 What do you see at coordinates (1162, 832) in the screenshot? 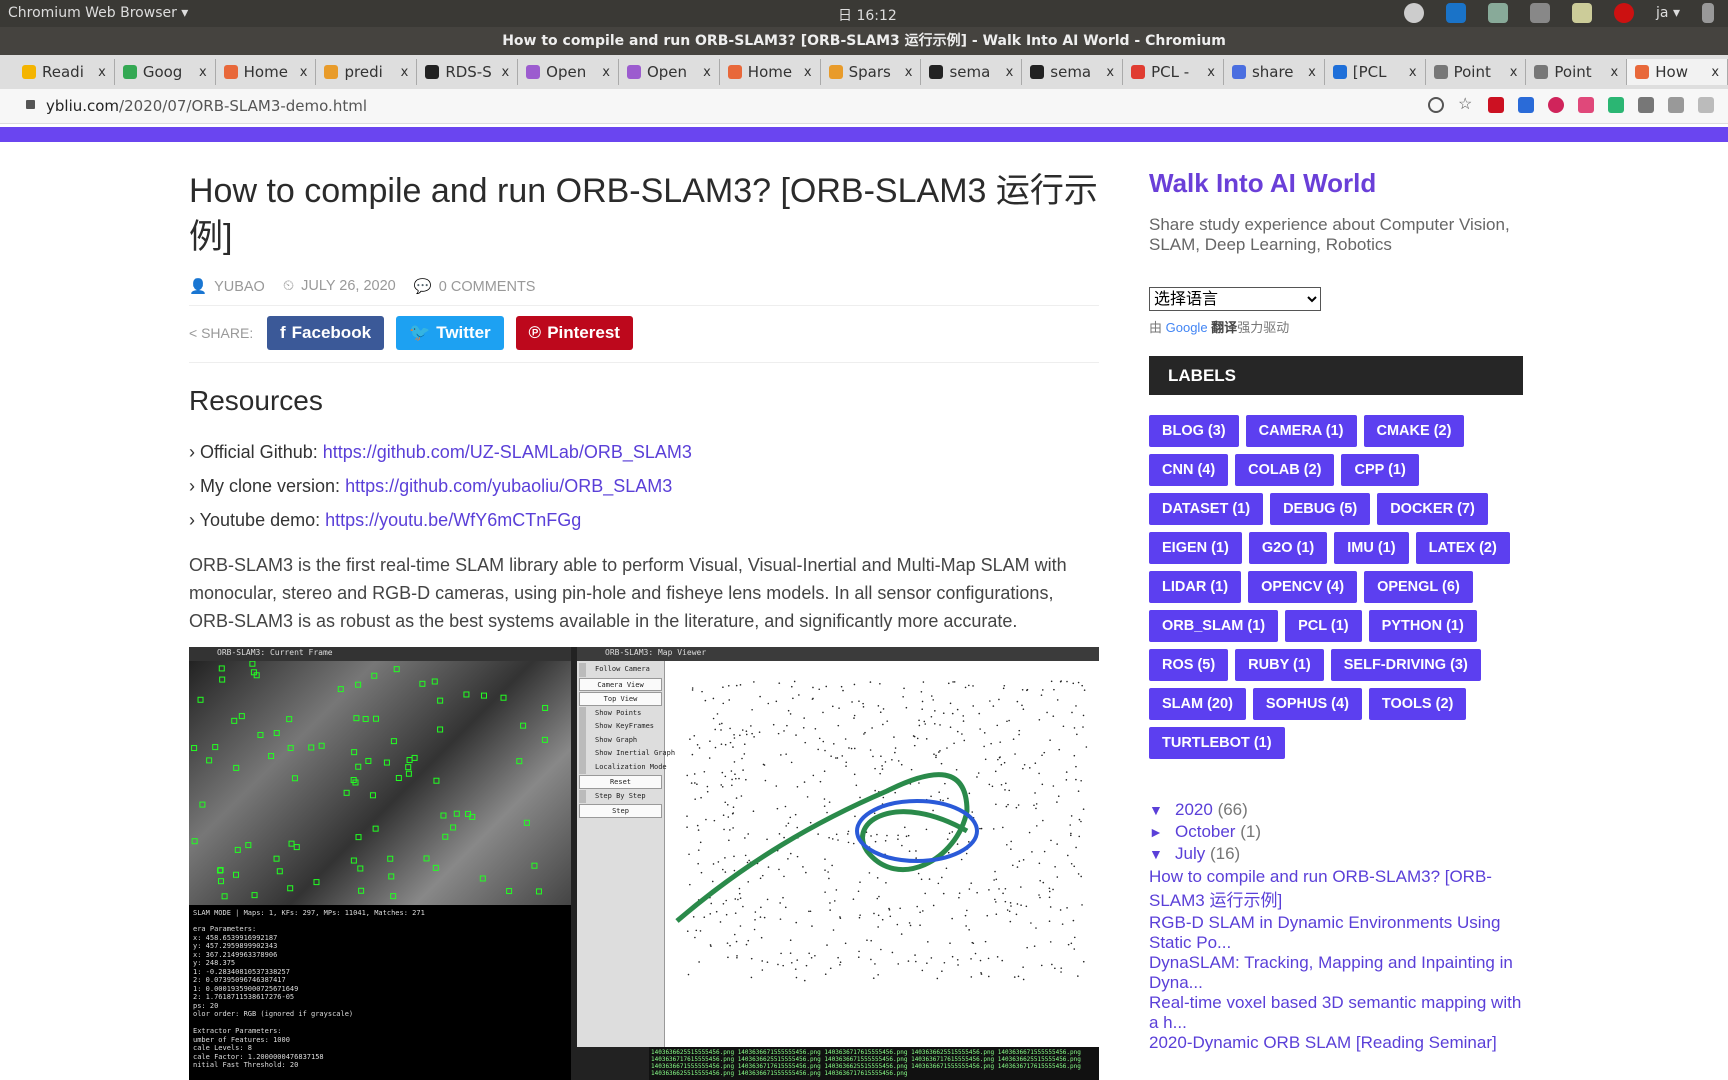
I see `triangle-right-icon: ►` at bounding box center [1162, 832].